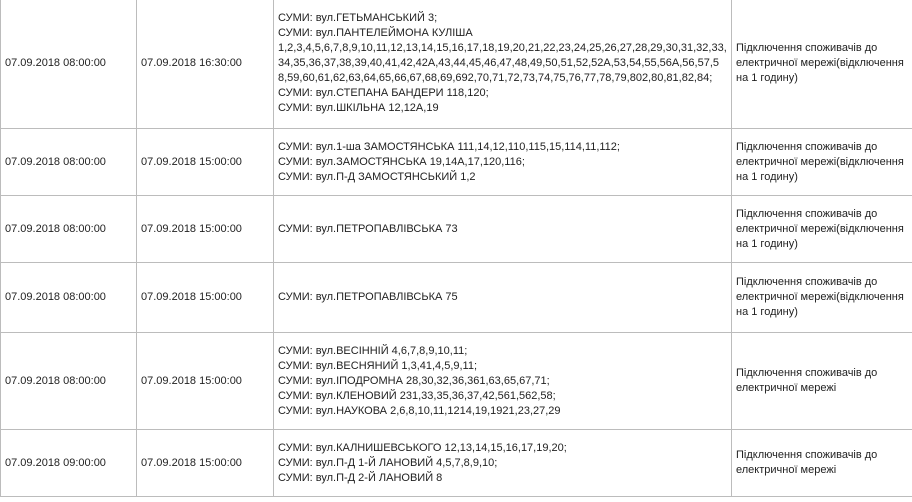  I want to click on address-line: СУМИ: вул.ГЕТЬМАНСЬКИЙ 3;, so click(358, 18).